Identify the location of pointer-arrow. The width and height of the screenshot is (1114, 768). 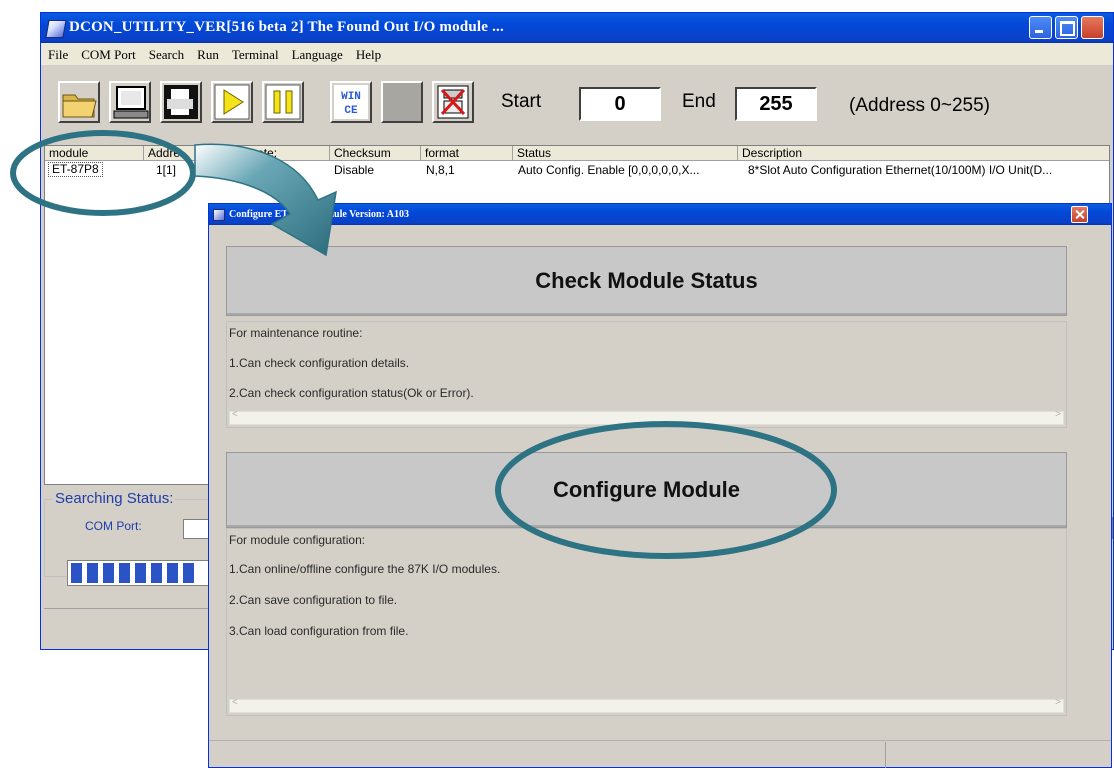
(265, 200).